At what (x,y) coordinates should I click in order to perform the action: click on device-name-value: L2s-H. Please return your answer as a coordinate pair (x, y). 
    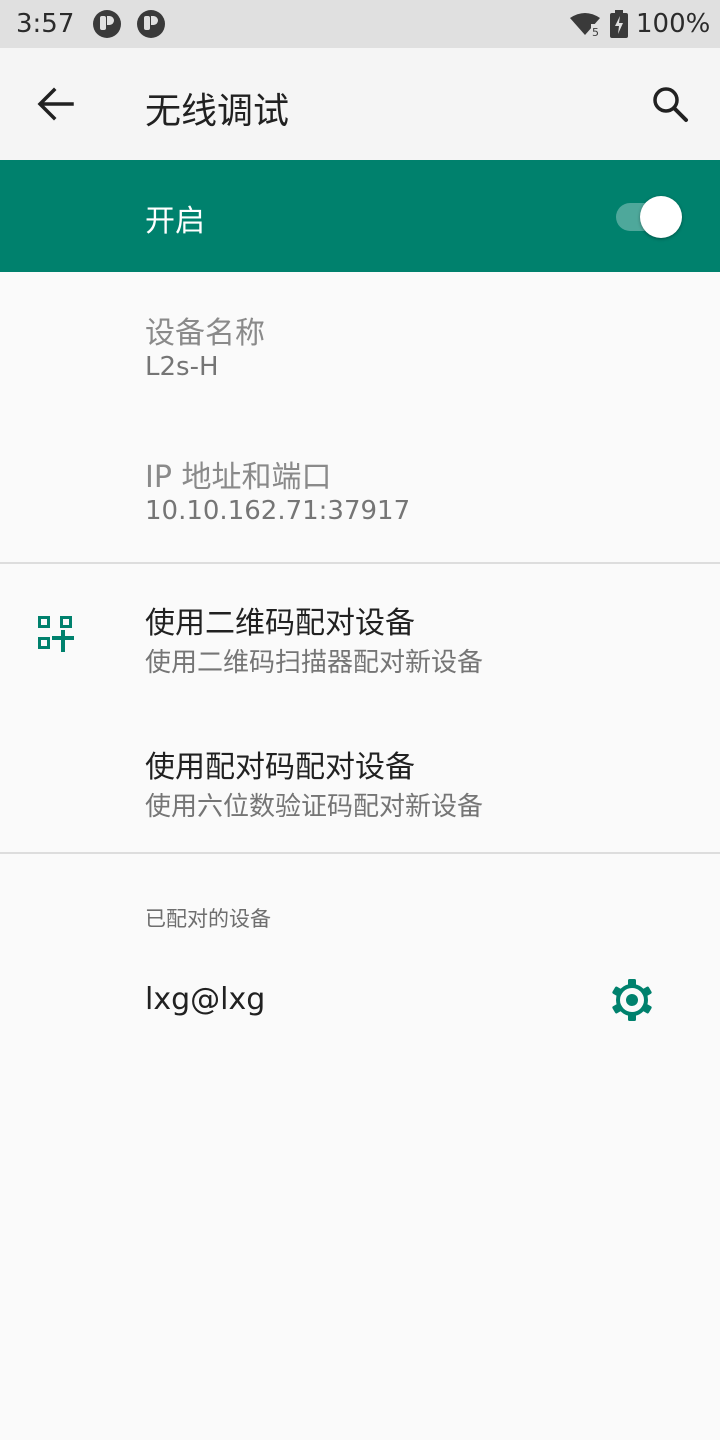
    Looking at the image, I should click on (182, 367).